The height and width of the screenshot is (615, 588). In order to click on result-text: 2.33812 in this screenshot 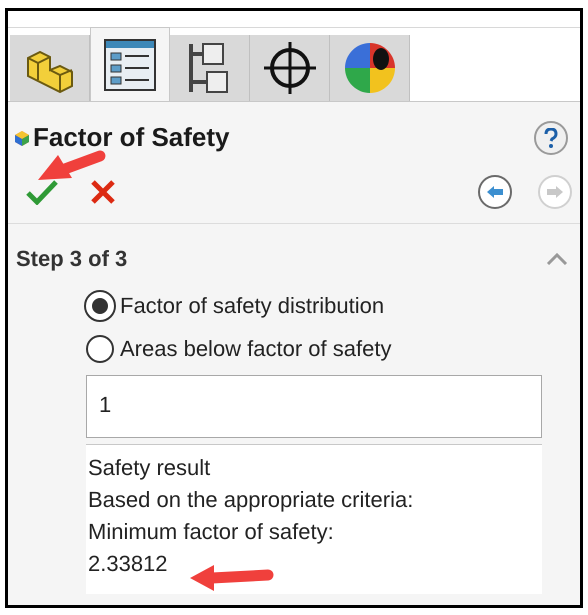, I will do `click(128, 564)`.